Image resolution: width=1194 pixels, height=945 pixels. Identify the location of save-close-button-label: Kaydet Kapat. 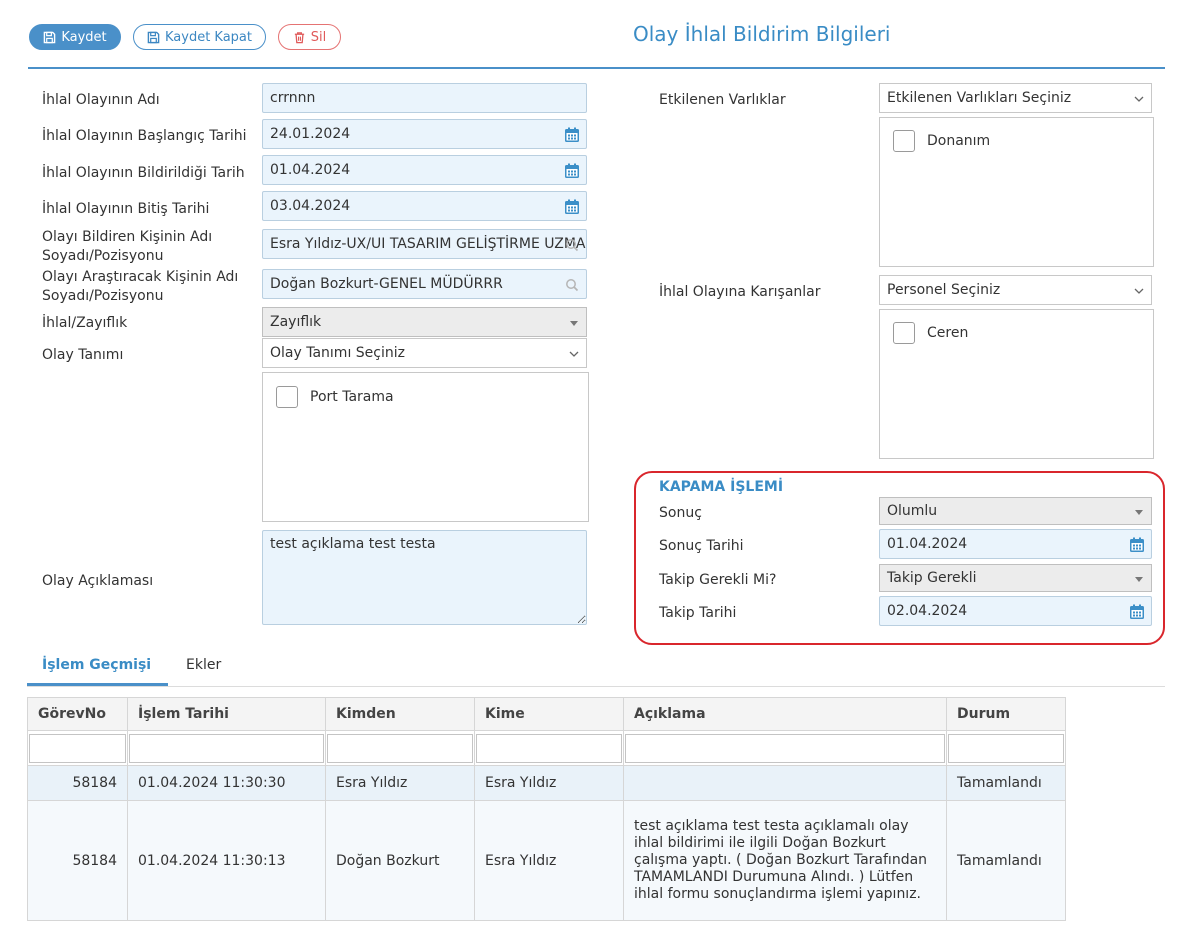
(208, 37).